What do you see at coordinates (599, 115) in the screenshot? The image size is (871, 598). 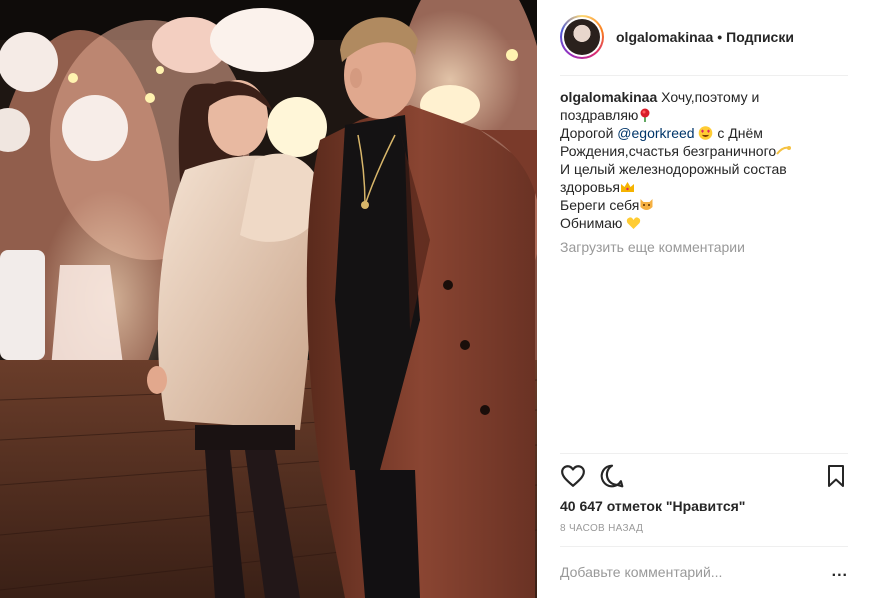 I see `caption-text: поздравляю` at bounding box center [599, 115].